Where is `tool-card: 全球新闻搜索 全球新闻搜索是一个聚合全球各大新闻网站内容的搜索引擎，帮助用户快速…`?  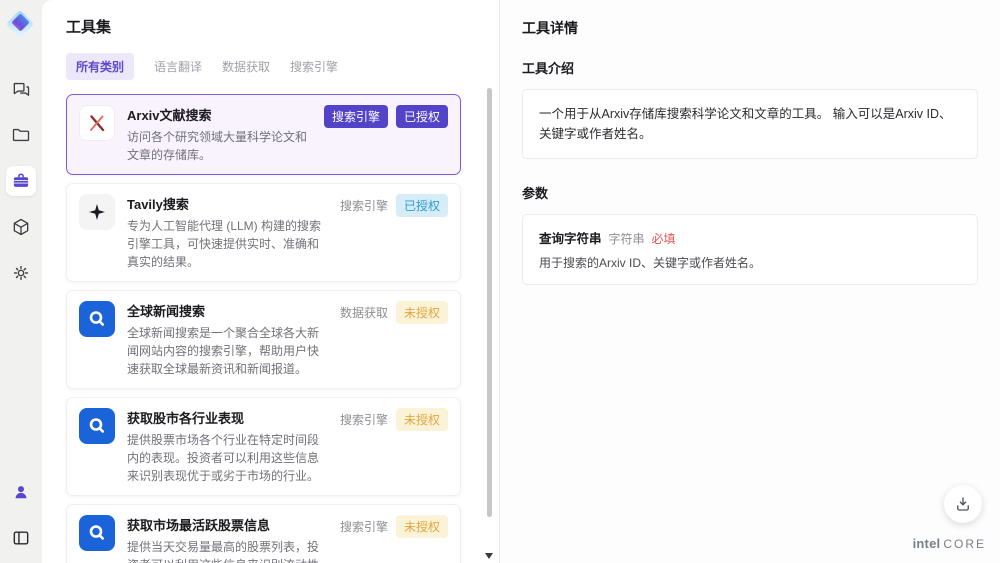 tool-card: 全球新闻搜索 全球新闻搜索是一个聚合全球各大新闻网站内容的搜索引擎，帮助用户快速… is located at coordinates (263, 339).